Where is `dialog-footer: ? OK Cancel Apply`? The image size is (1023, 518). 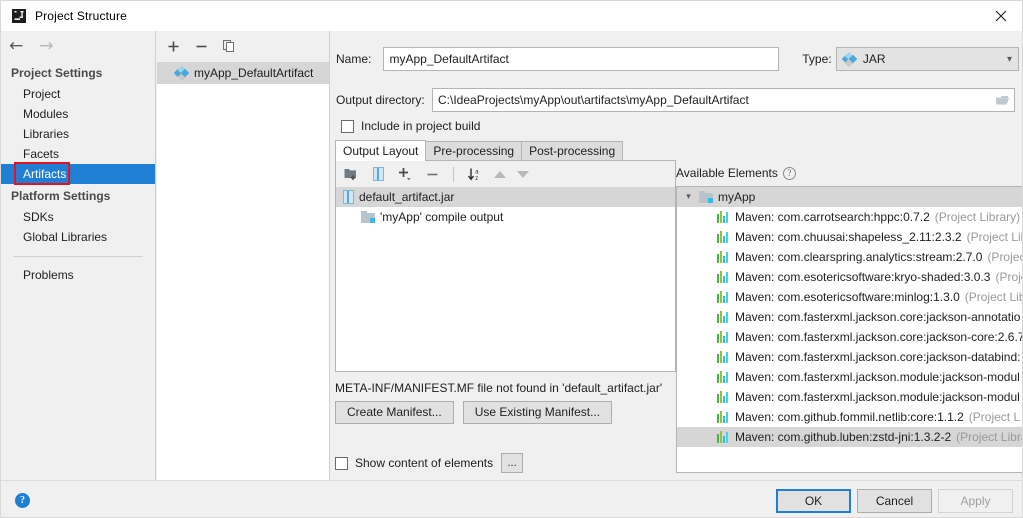
dialog-footer: ? OK Cancel Apply is located at coordinates (511, 498).